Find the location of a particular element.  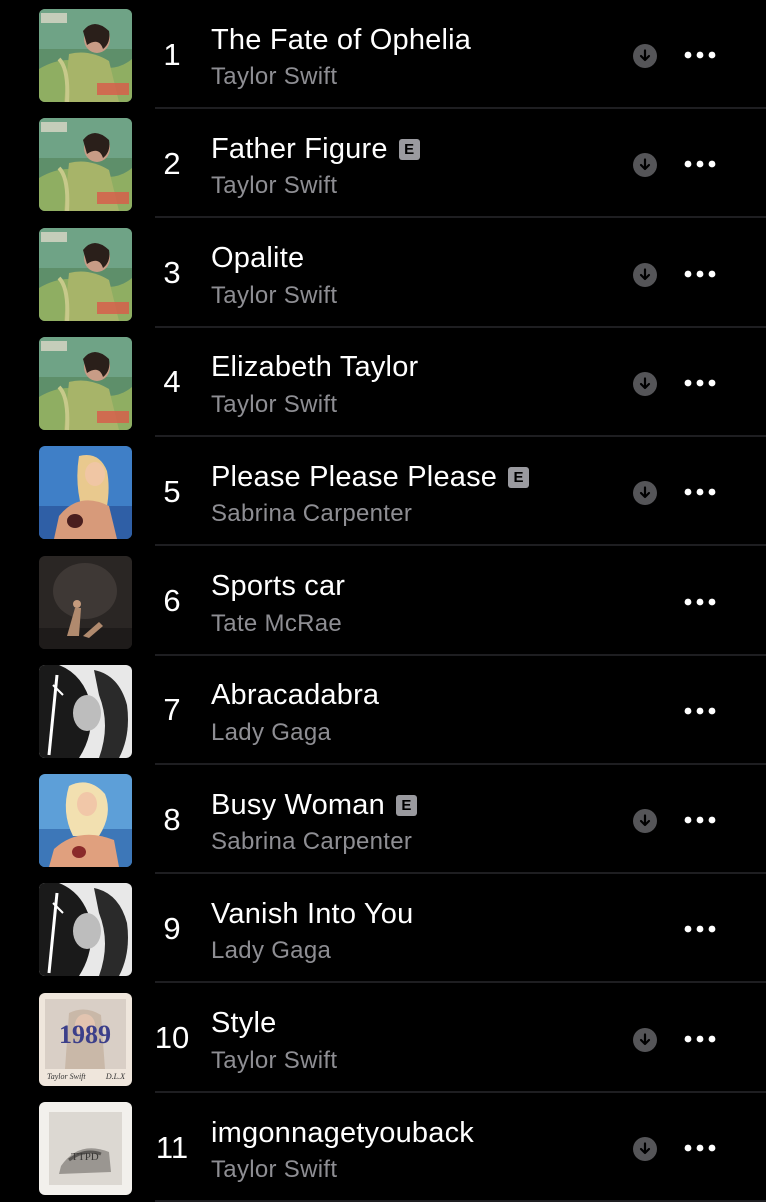

chart-rank: 8 is located at coordinates (172, 819).